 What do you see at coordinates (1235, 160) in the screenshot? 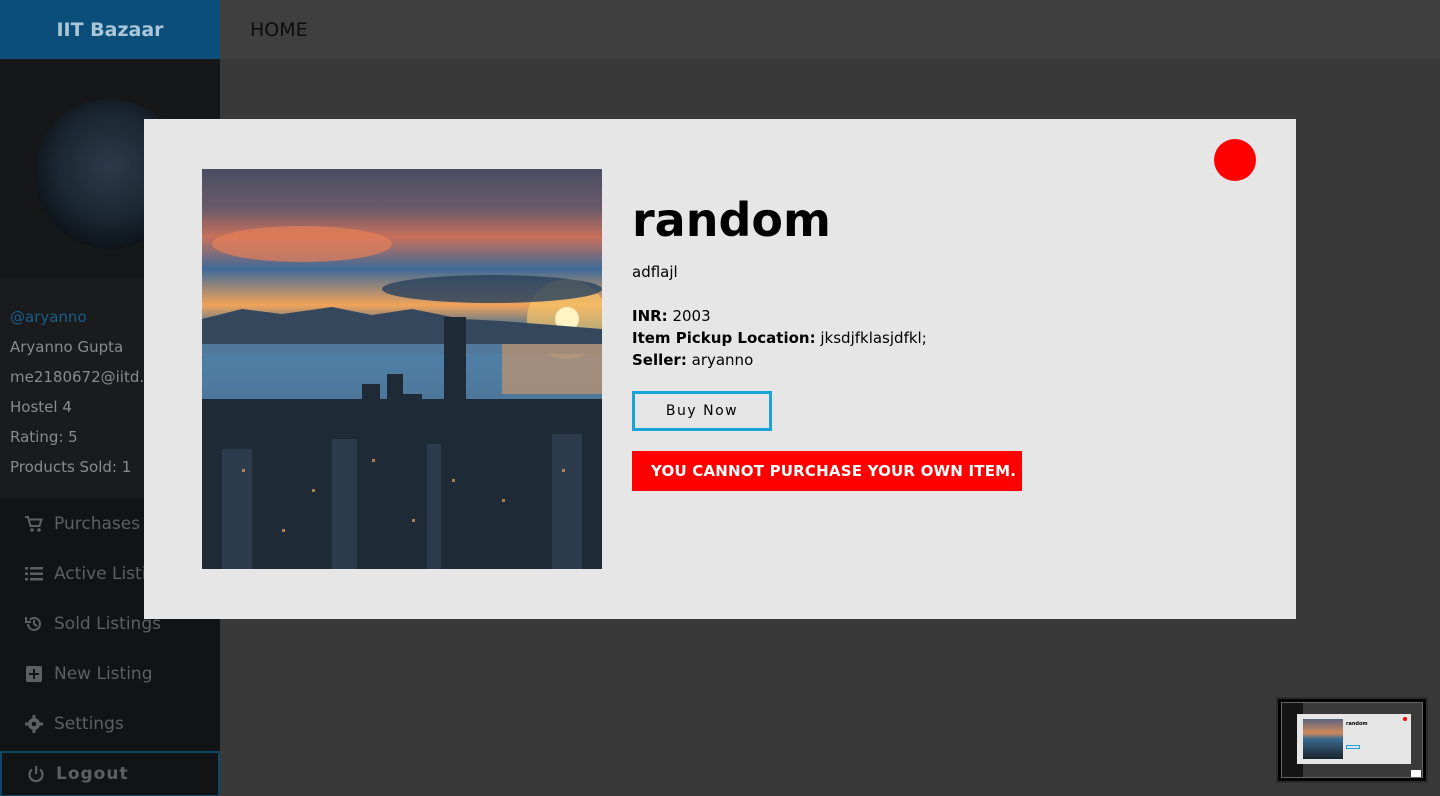
I see `close-button` at bounding box center [1235, 160].